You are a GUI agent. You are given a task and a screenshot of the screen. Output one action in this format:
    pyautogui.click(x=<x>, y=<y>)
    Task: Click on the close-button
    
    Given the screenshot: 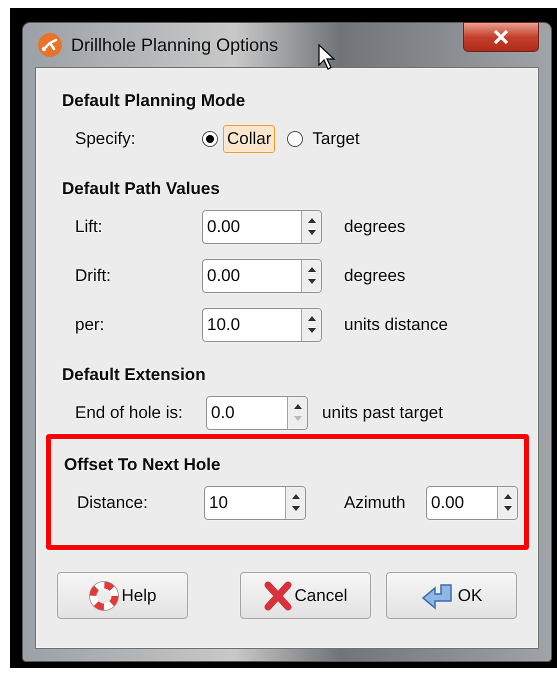 What is the action you would take?
    pyautogui.click(x=501, y=37)
    